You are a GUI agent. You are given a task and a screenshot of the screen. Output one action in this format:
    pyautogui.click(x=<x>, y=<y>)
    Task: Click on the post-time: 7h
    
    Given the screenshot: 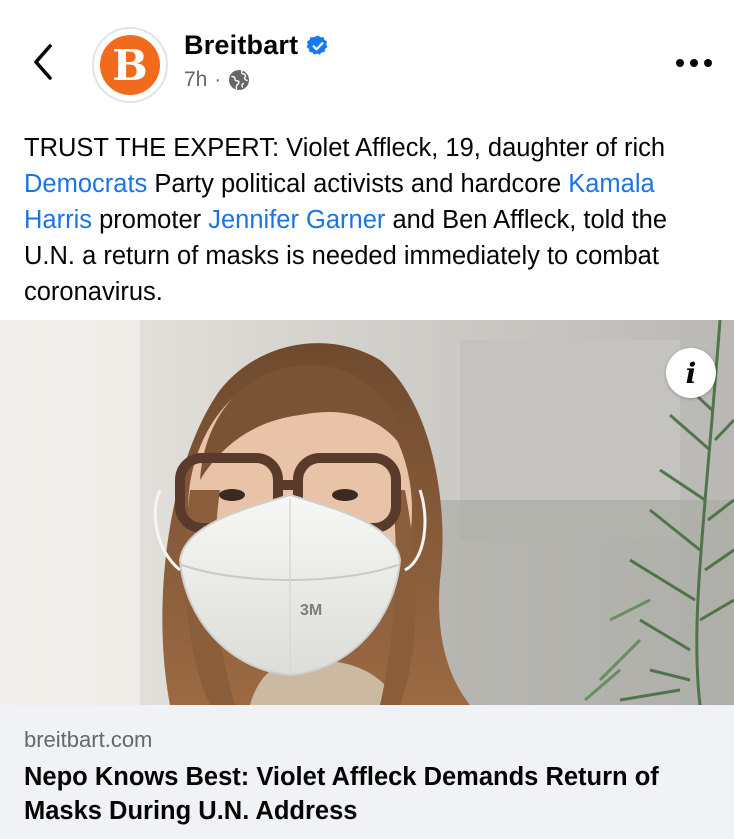 What is the action you would take?
    pyautogui.click(x=195, y=80)
    